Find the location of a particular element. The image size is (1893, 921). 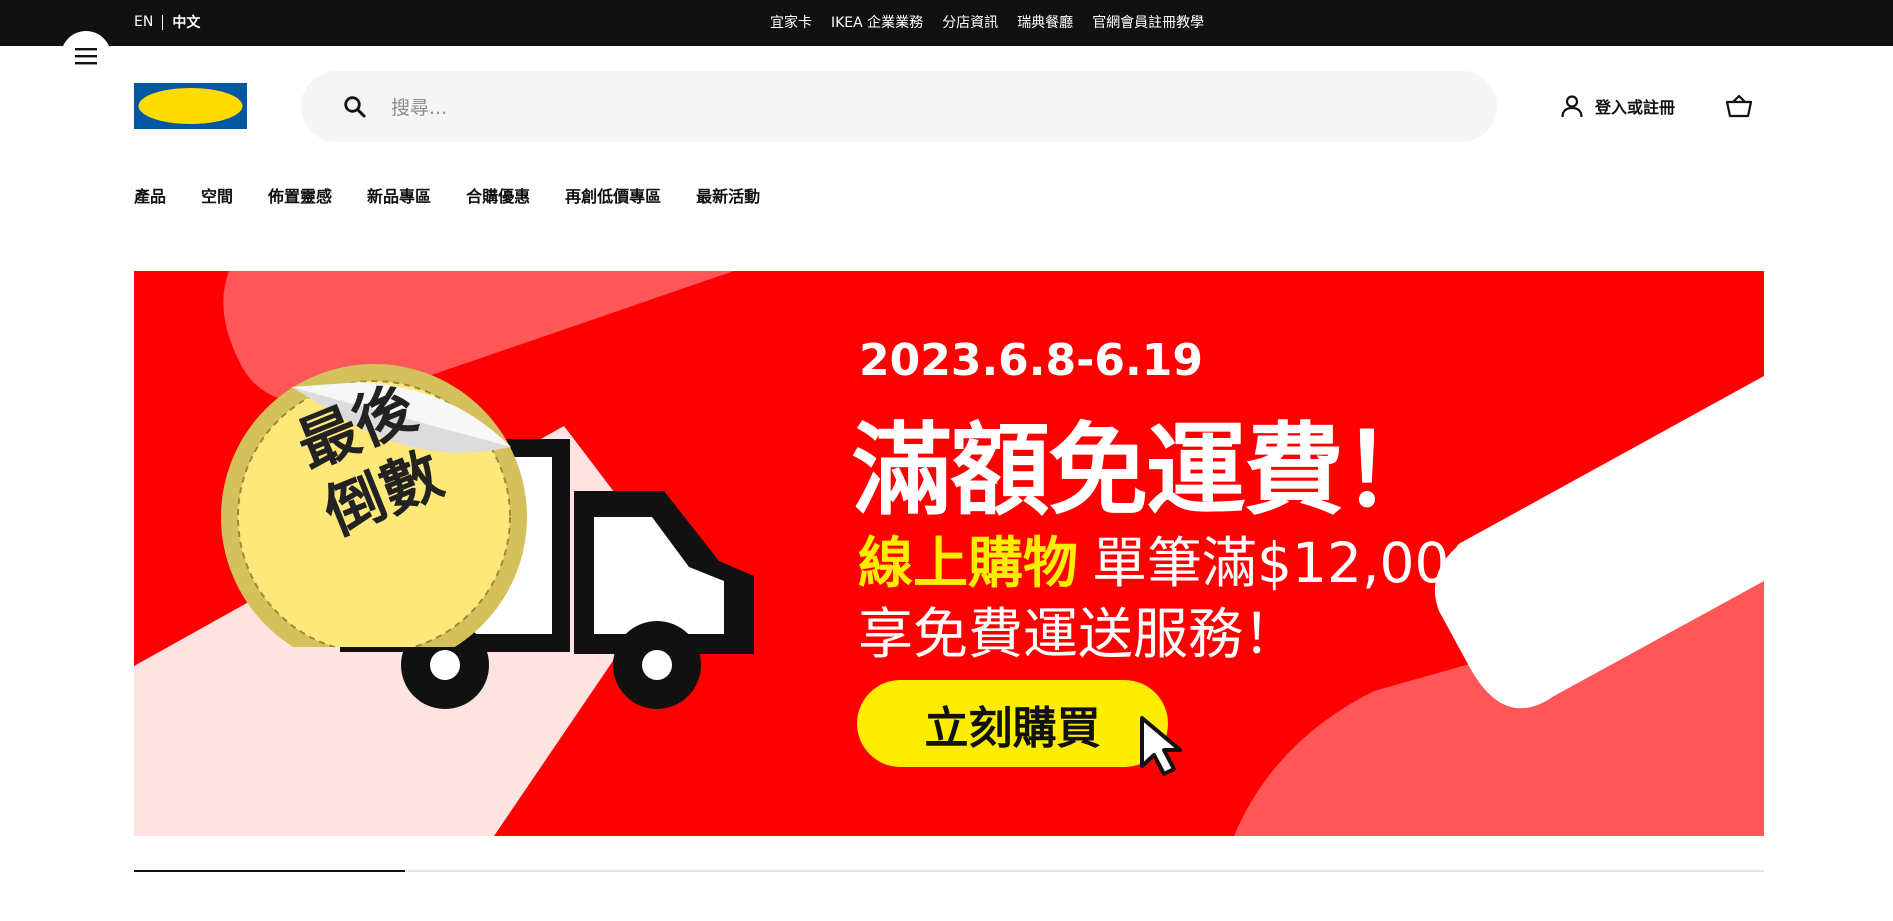

search-bar is located at coordinates (899, 106).